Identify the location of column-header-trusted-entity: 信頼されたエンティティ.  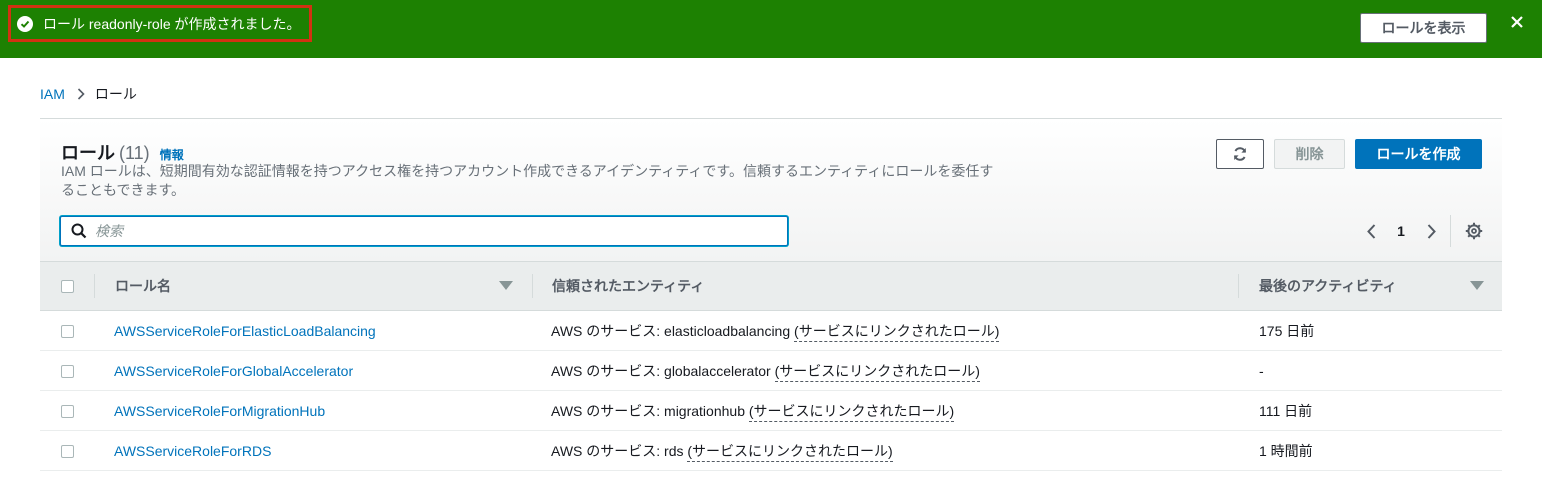
(885, 286).